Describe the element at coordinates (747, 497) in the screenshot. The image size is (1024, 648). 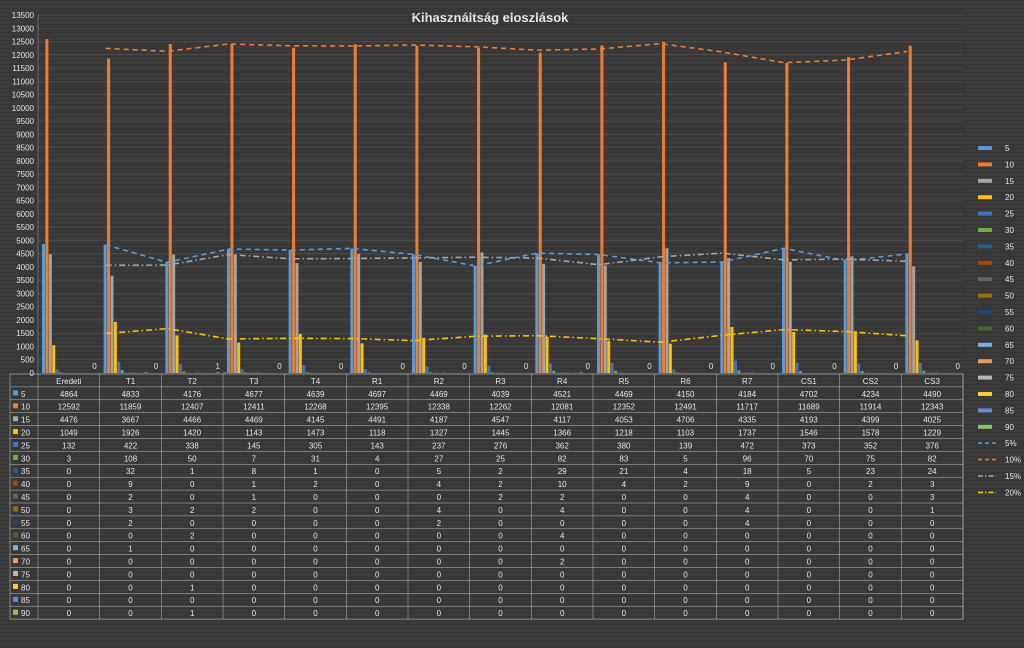
I see `table-cell: 4` at that location.